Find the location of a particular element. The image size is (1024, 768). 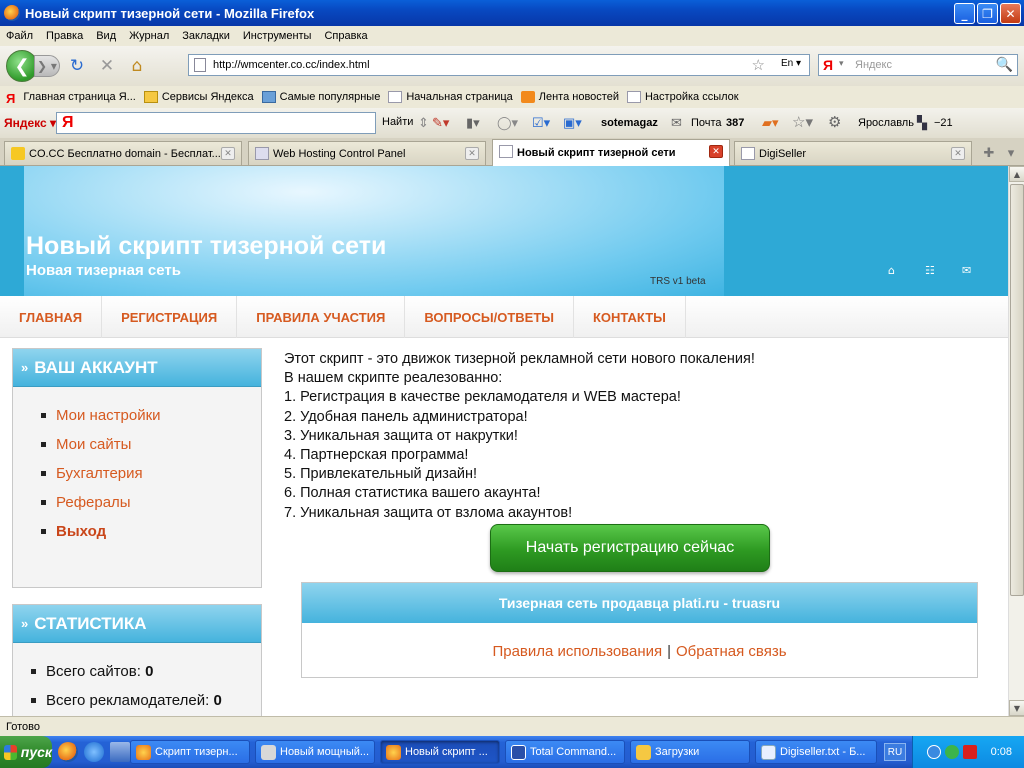

vertical-scrollbar: ▲ ▼ is located at coordinates (1016, 441).